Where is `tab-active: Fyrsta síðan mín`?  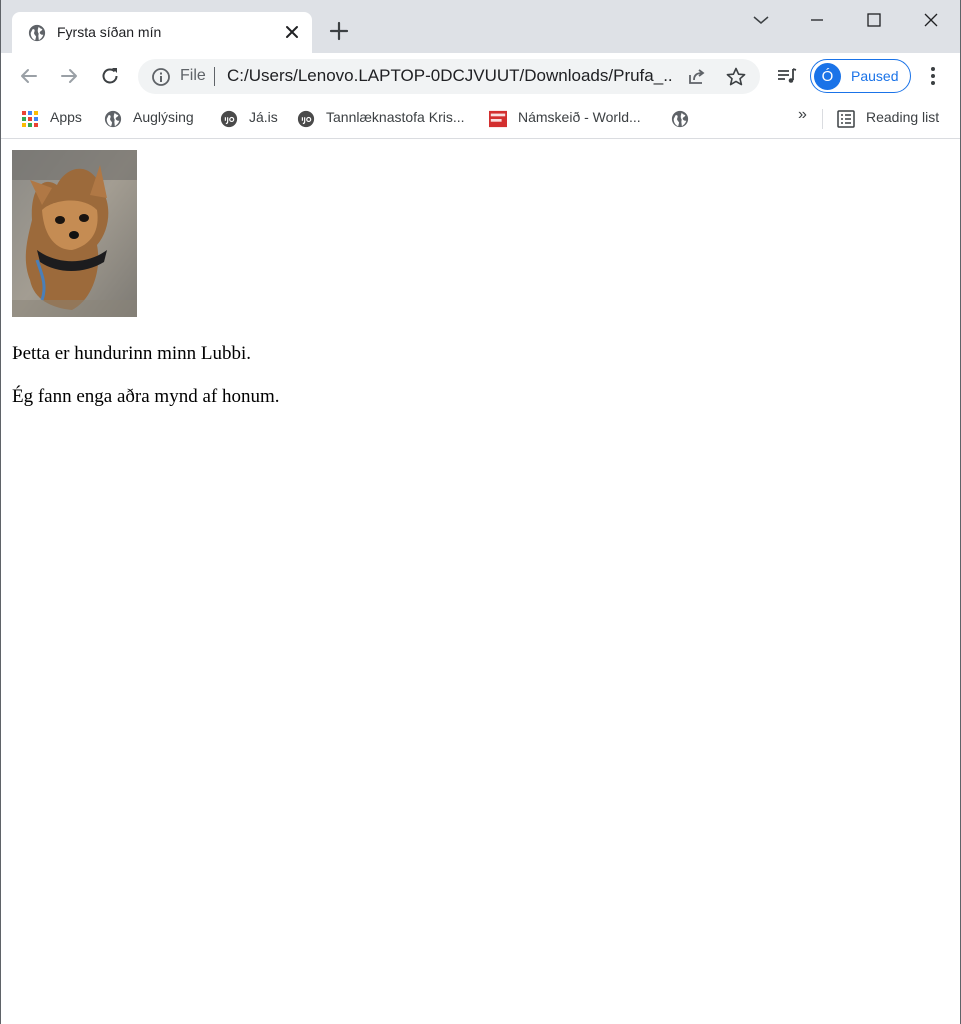
tab-active: Fyrsta síðan mín is located at coordinates (162, 32).